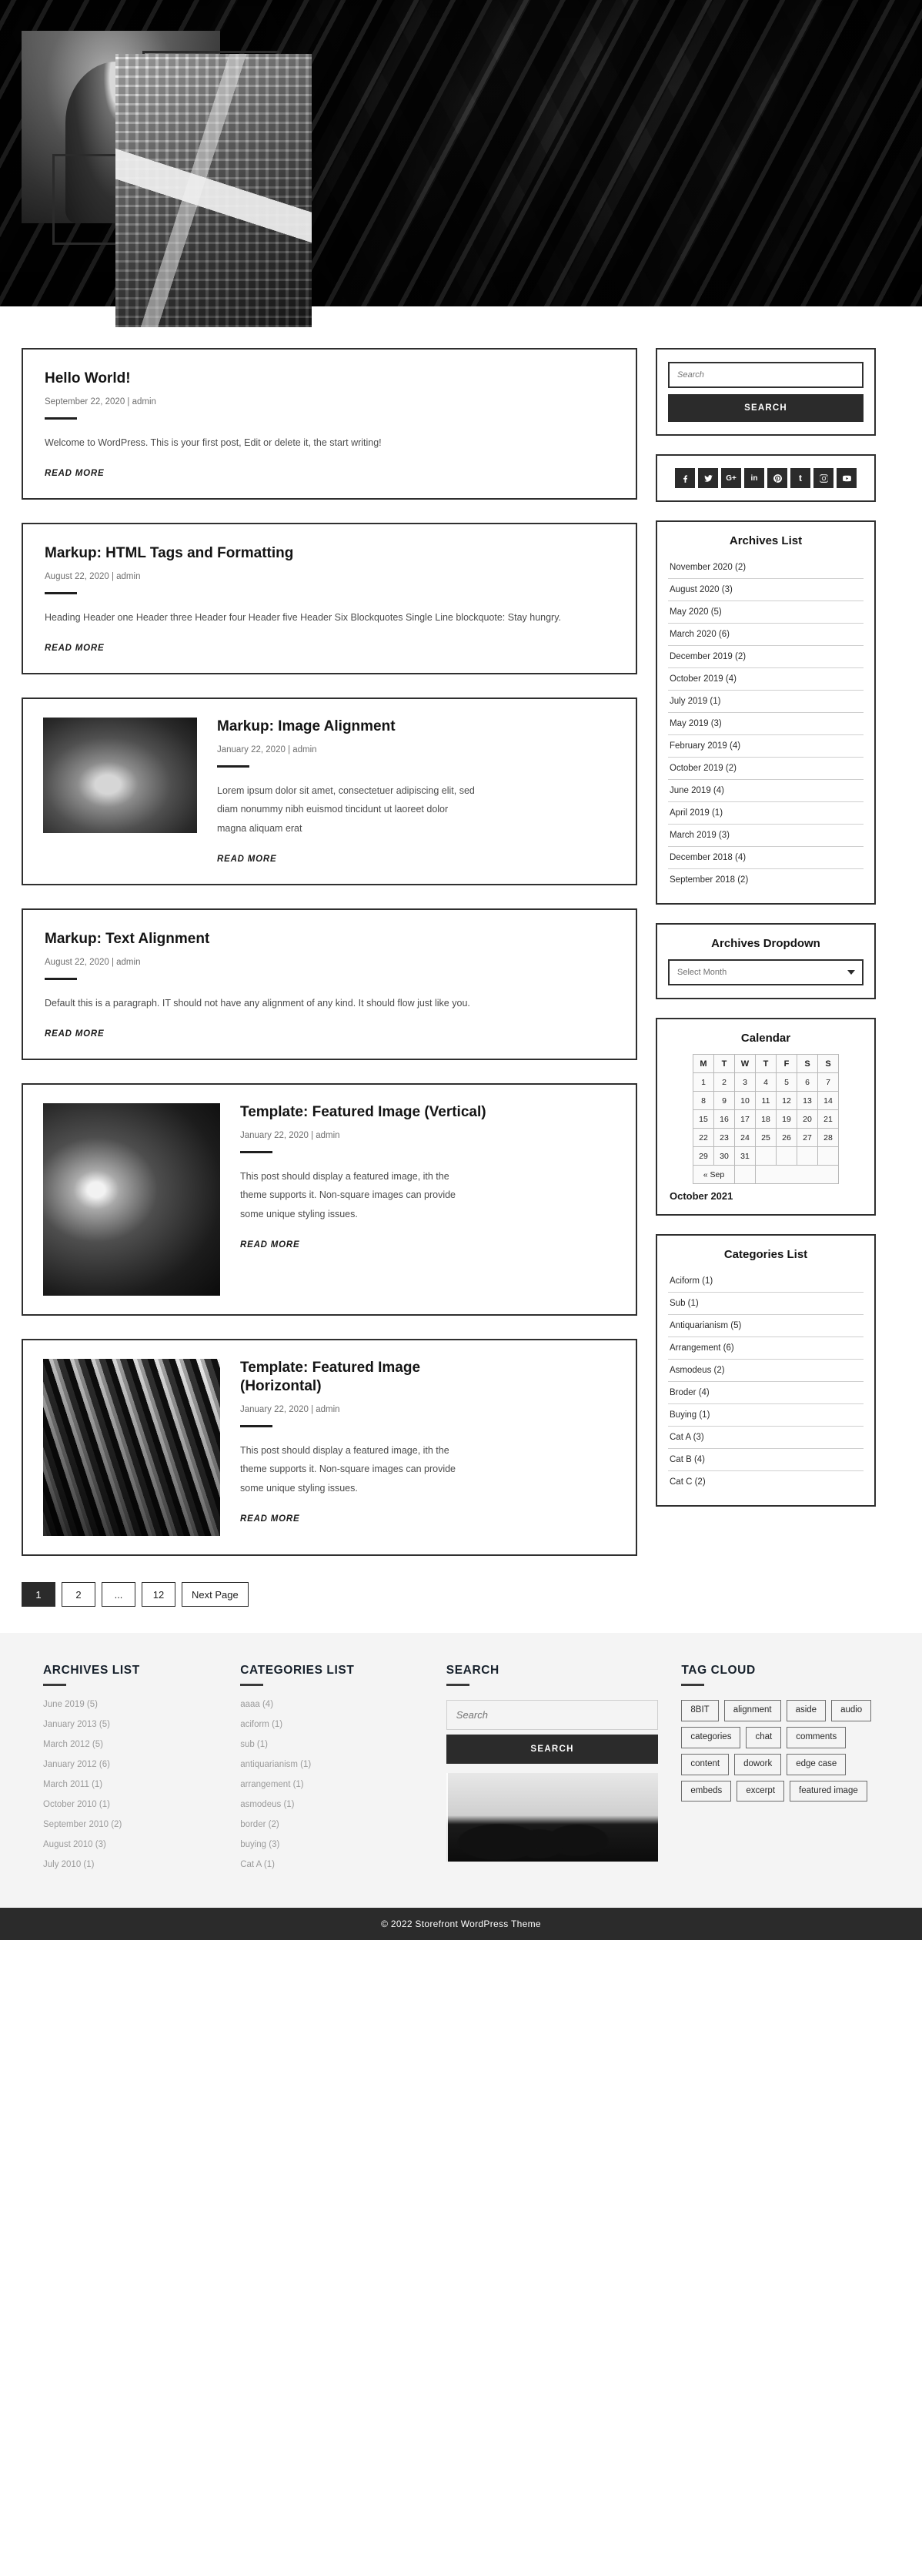 The height and width of the screenshot is (2576, 922). I want to click on calendar-day: 17, so click(745, 1119).